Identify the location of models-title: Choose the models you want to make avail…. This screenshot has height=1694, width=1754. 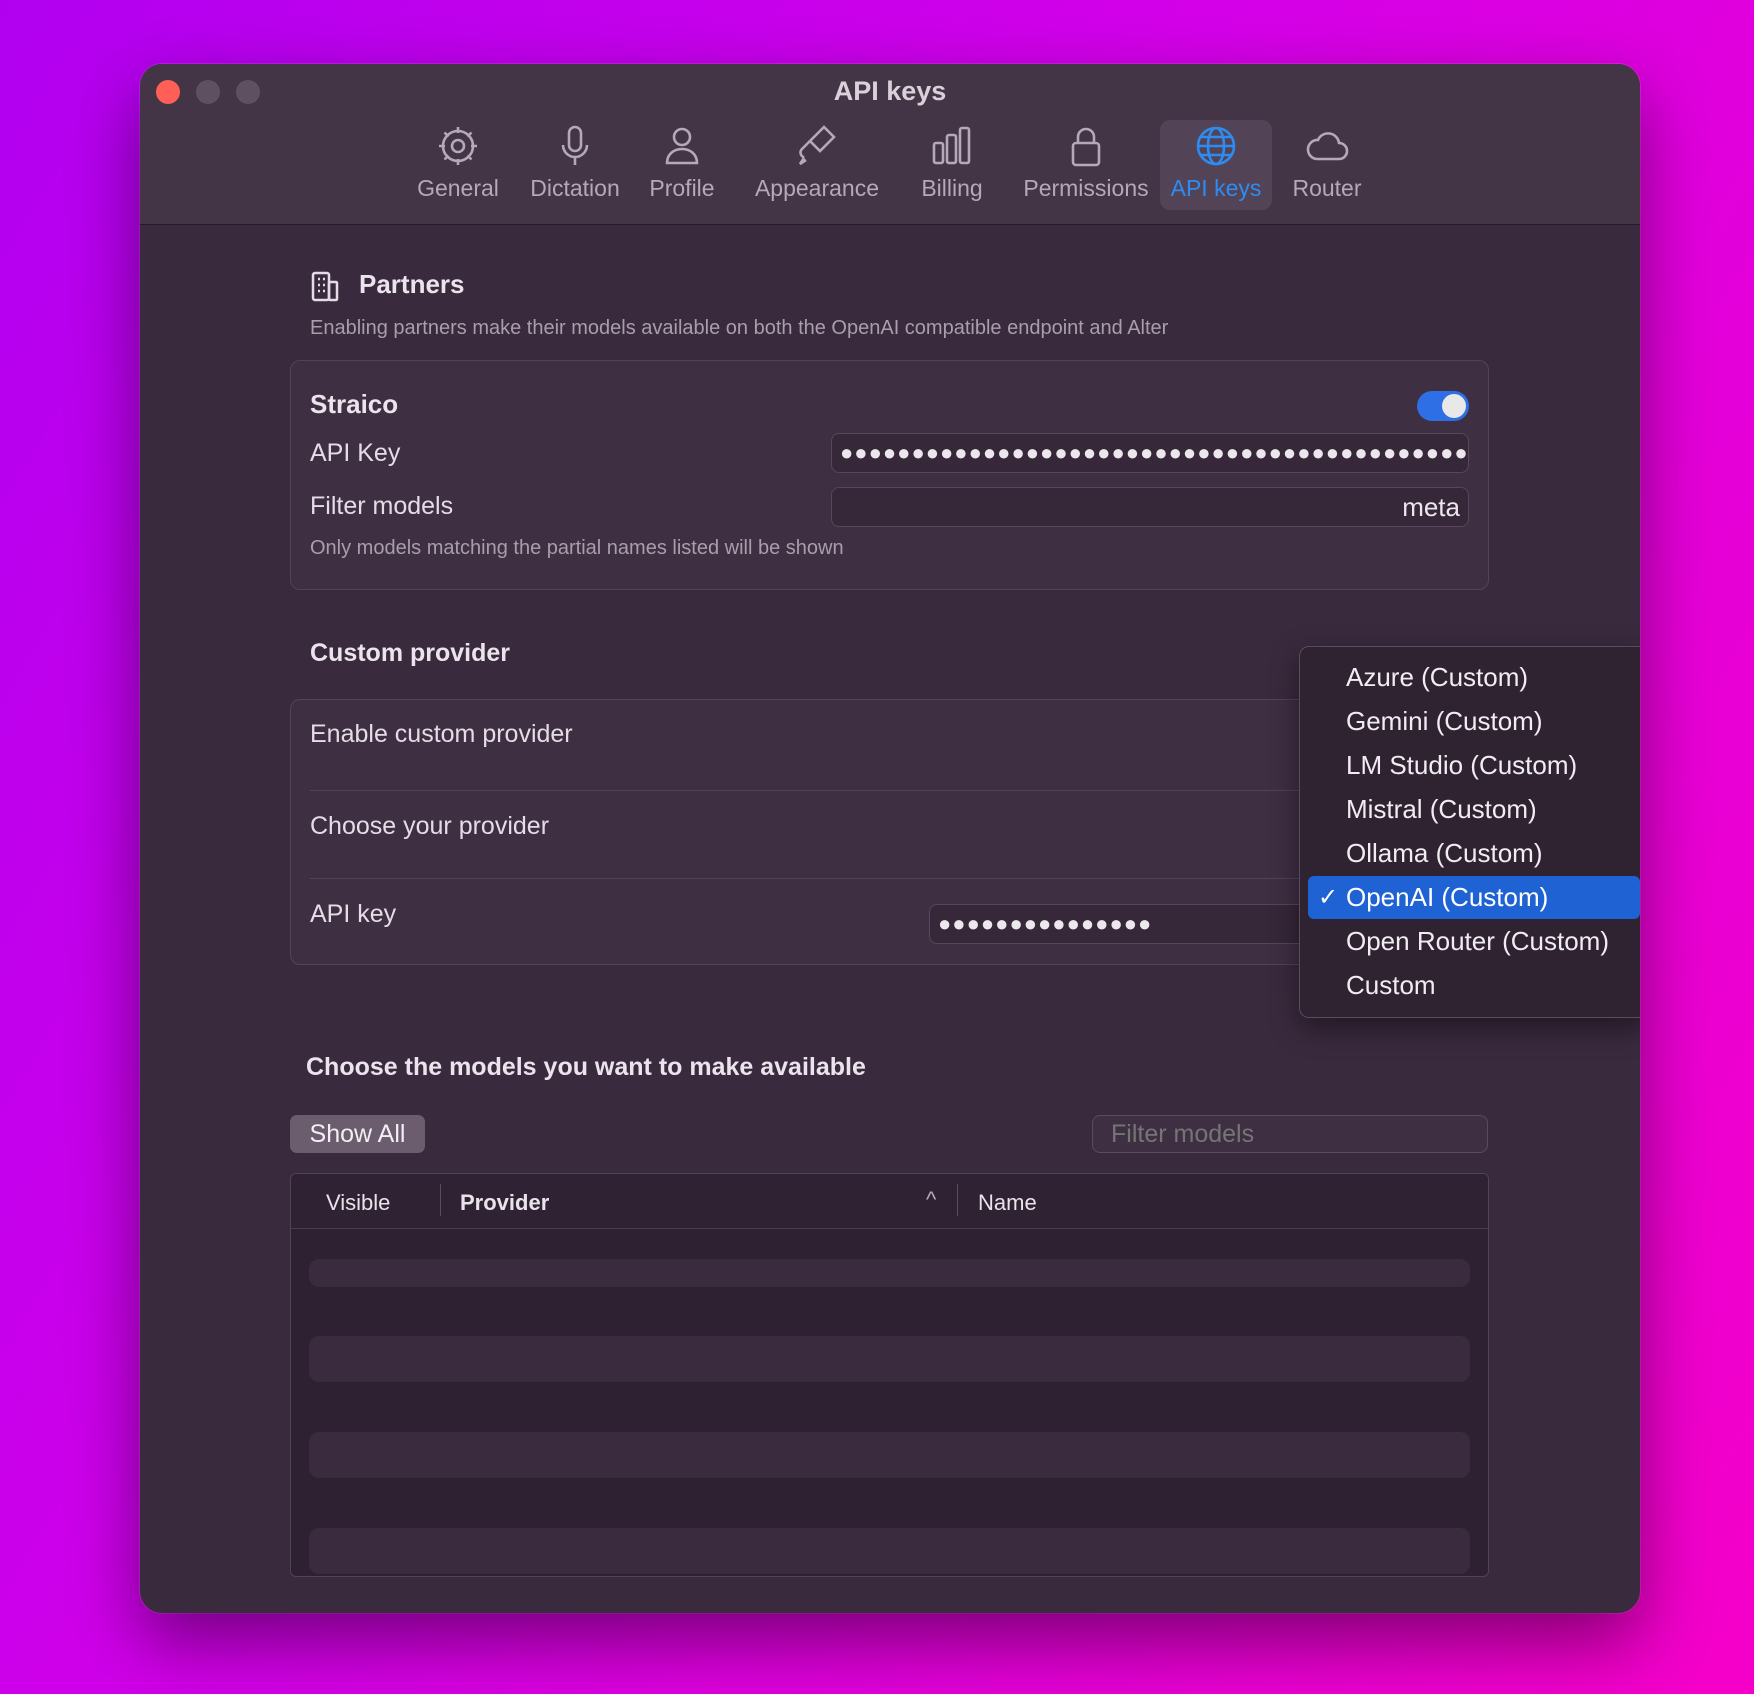
(586, 1067).